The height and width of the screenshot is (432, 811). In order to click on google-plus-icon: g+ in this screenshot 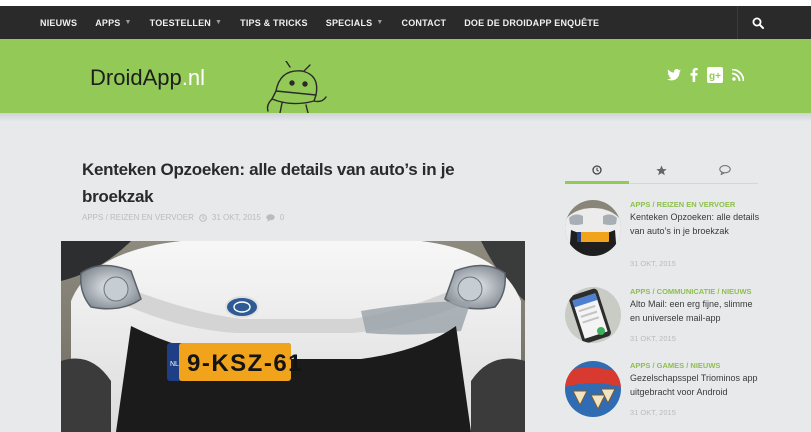, I will do `click(715, 75)`.